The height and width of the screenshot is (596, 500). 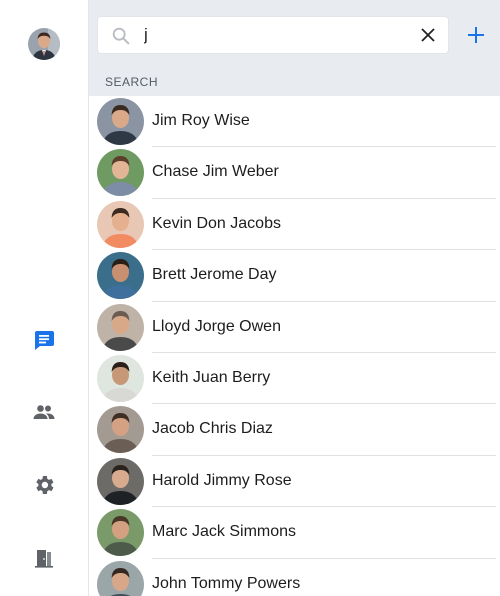 I want to click on contact-name: Keith Juan Berry, so click(x=211, y=377).